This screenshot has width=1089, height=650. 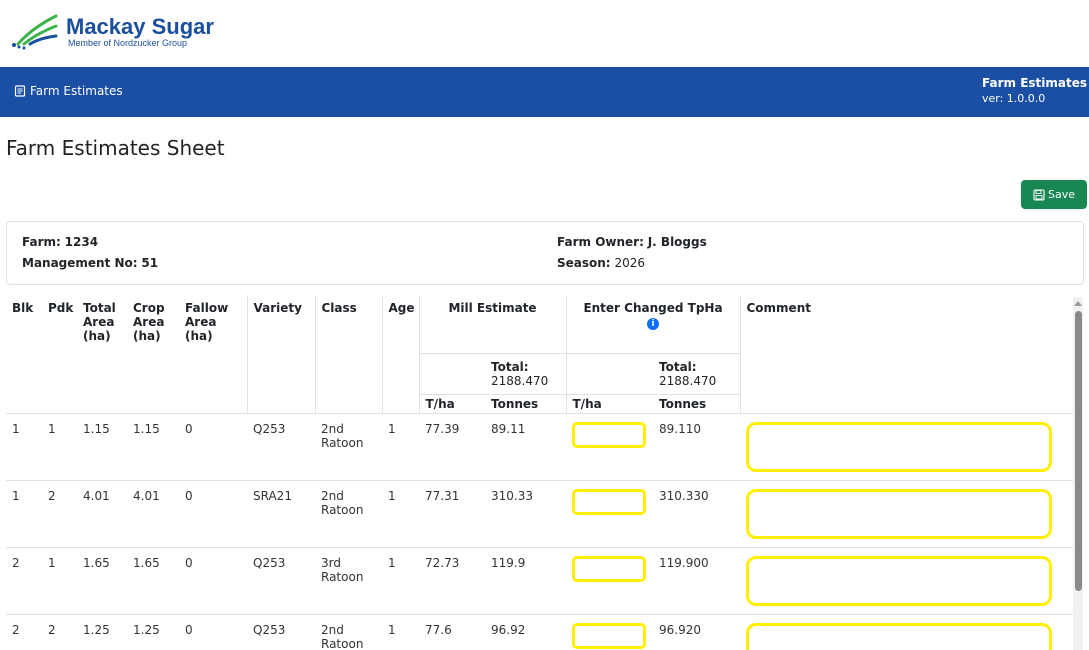 I want to click on header-fallow-area: Fallow Area (ha), so click(x=213, y=354).